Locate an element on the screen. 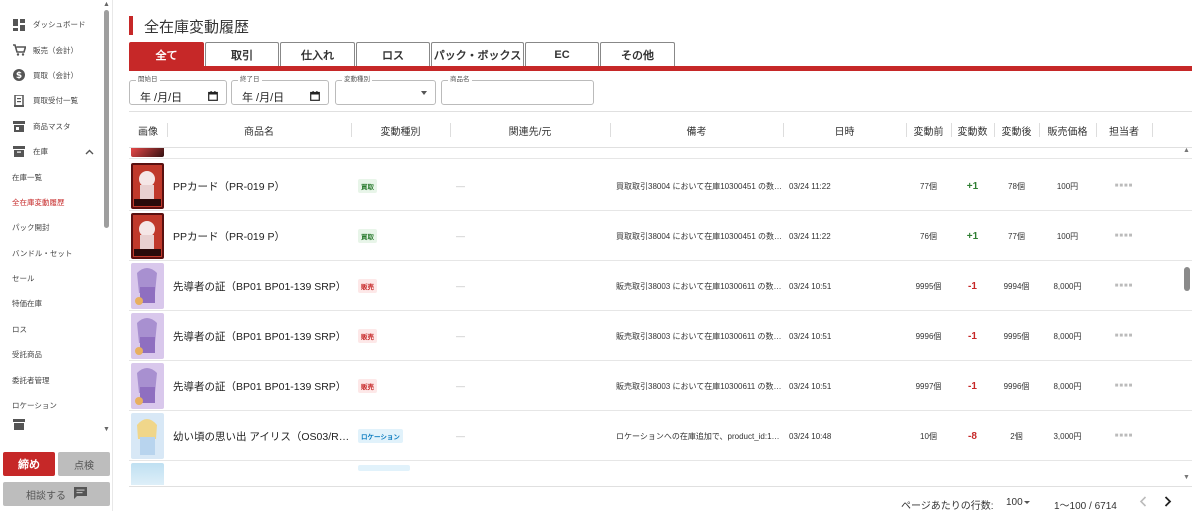  sidebar-item-purchase-list: 買取受付一覧 is located at coordinates (51, 100).